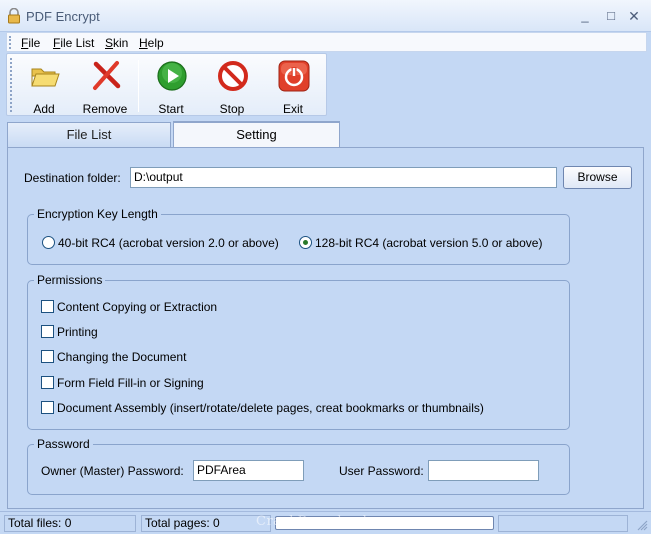  What do you see at coordinates (47, 382) in the screenshot?
I see `checkbox-form-field-fill` at bounding box center [47, 382].